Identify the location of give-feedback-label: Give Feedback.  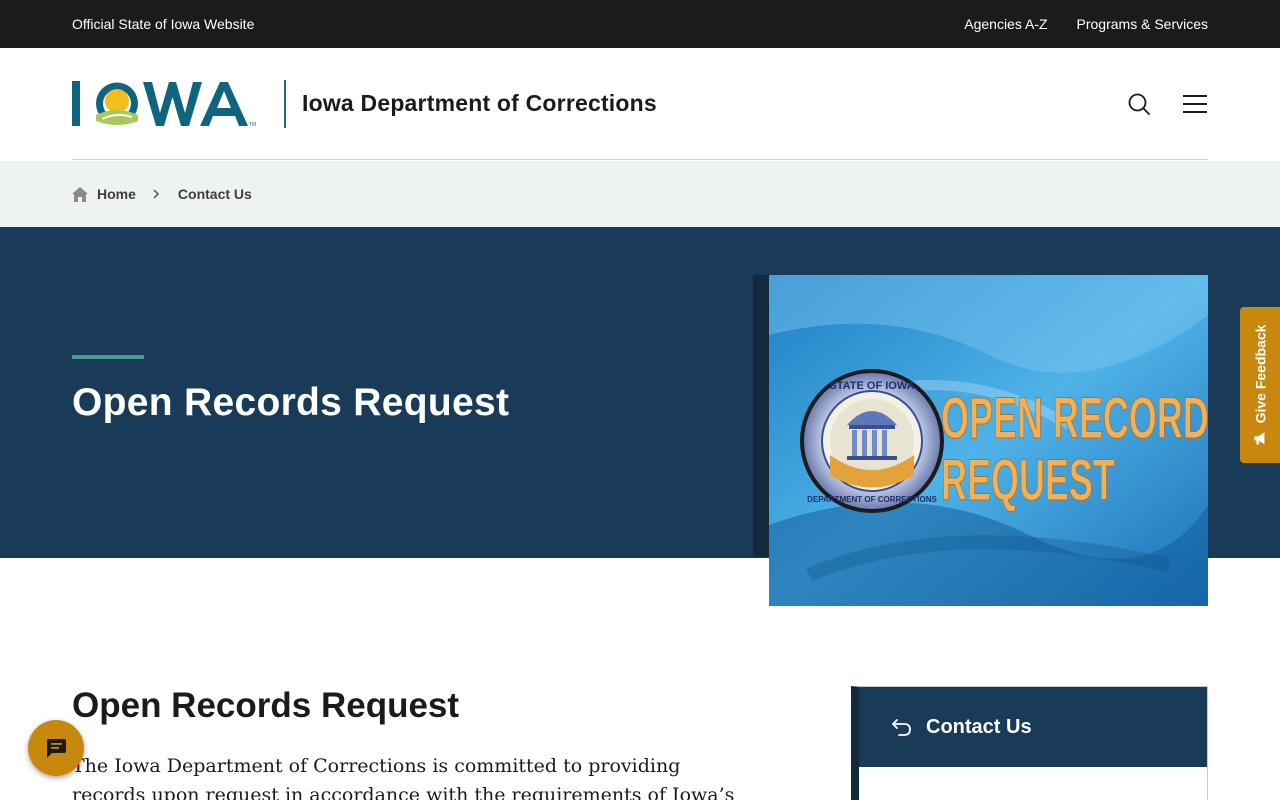
(1260, 374).